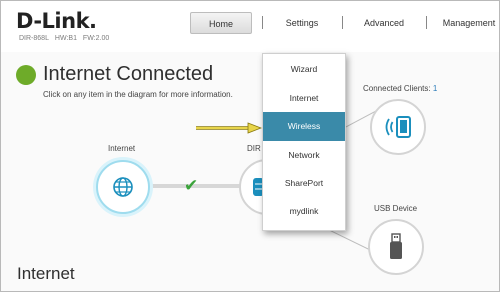 Image resolution: width=500 pixels, height=292 pixels. What do you see at coordinates (46, 273) in the screenshot?
I see `section-title: Internet` at bounding box center [46, 273].